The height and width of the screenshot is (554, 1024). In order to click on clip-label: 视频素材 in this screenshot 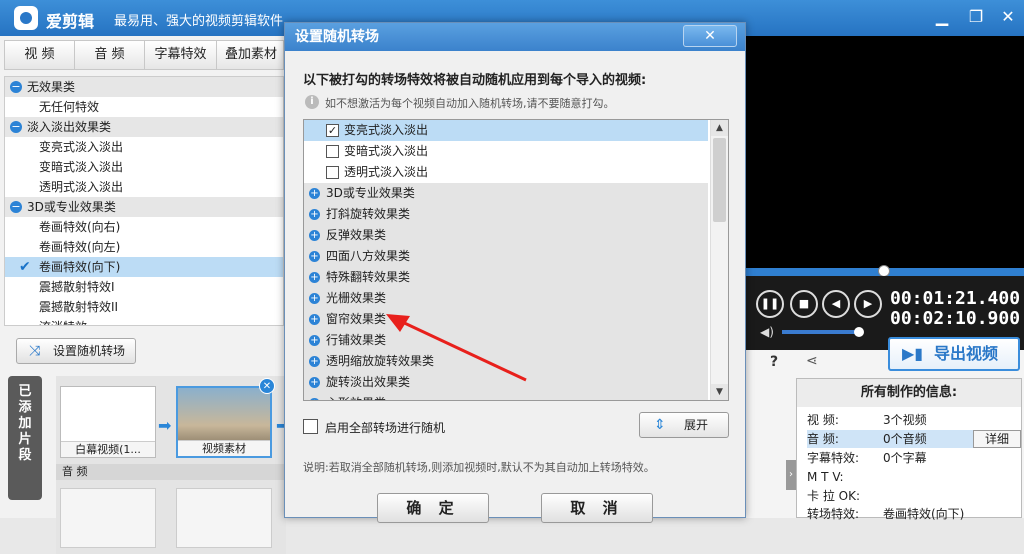, I will do `click(224, 448)`.